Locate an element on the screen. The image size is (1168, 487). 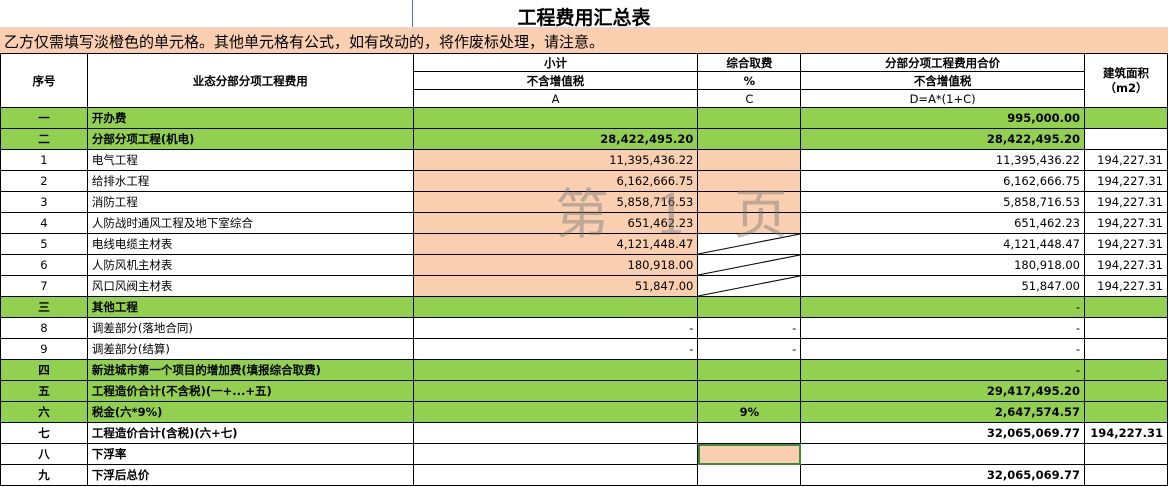
cell-total: 29,417,495.20 is located at coordinates (942, 391).